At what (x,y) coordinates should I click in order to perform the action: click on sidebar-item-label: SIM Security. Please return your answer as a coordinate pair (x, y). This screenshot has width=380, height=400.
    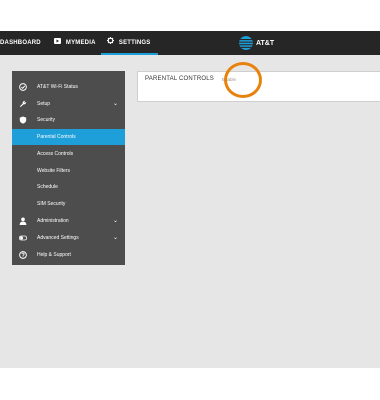
    Looking at the image, I should click on (51, 204).